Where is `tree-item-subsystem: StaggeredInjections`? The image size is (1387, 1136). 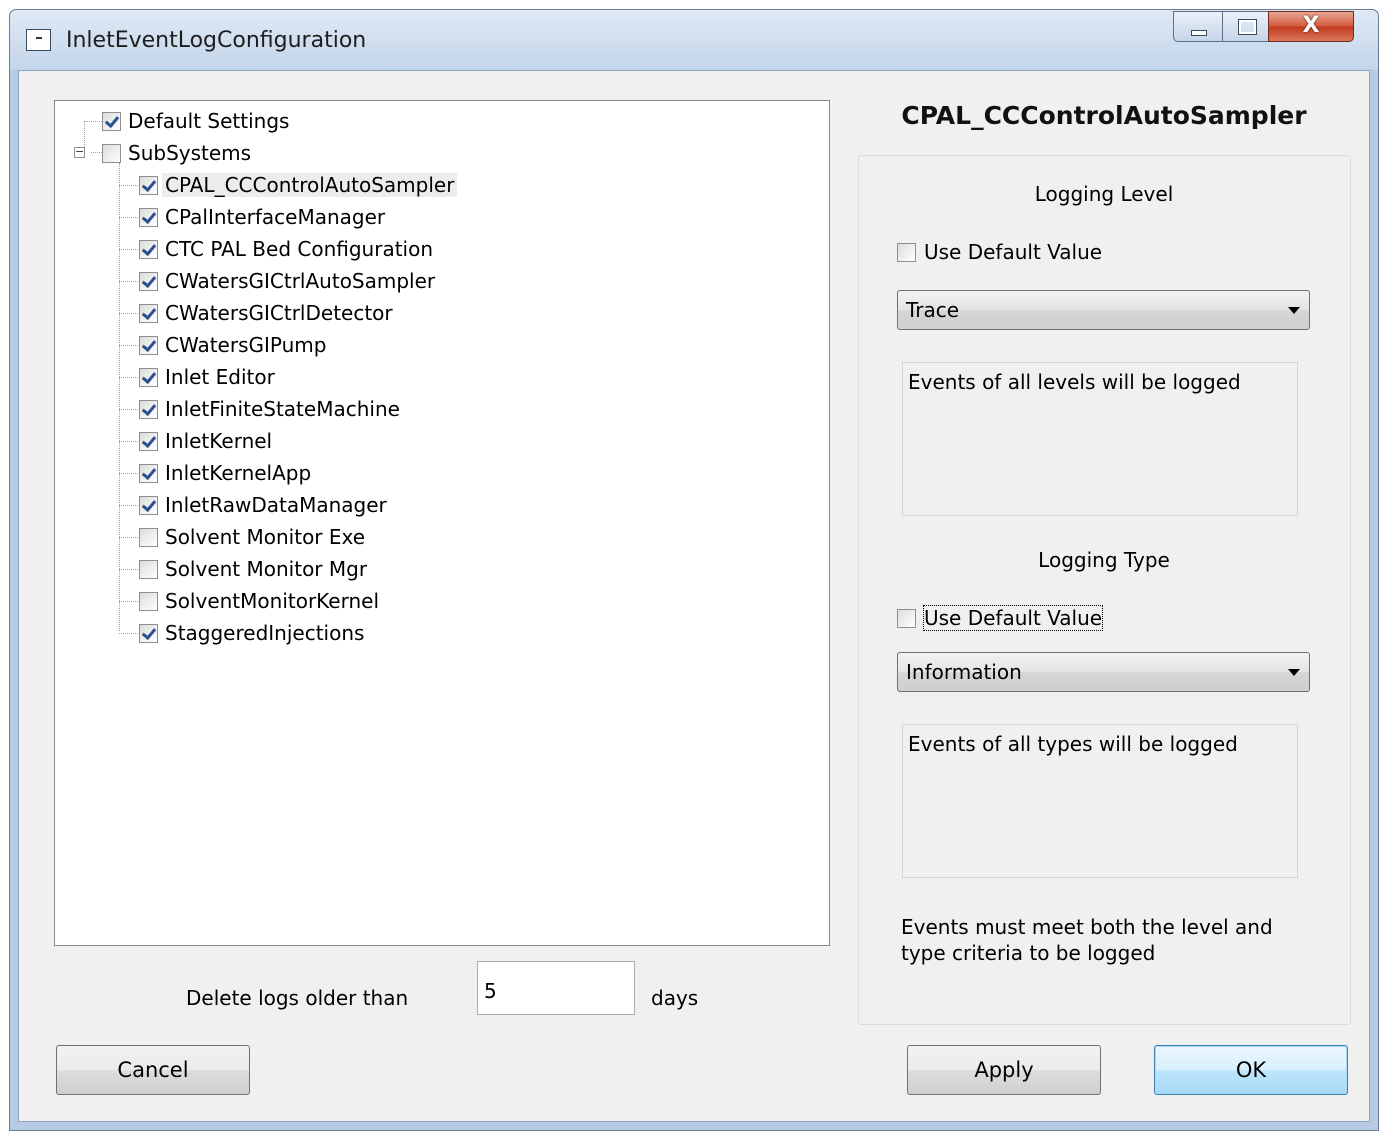
tree-item-subsystem: StaggeredInjections is located at coordinates (253, 633).